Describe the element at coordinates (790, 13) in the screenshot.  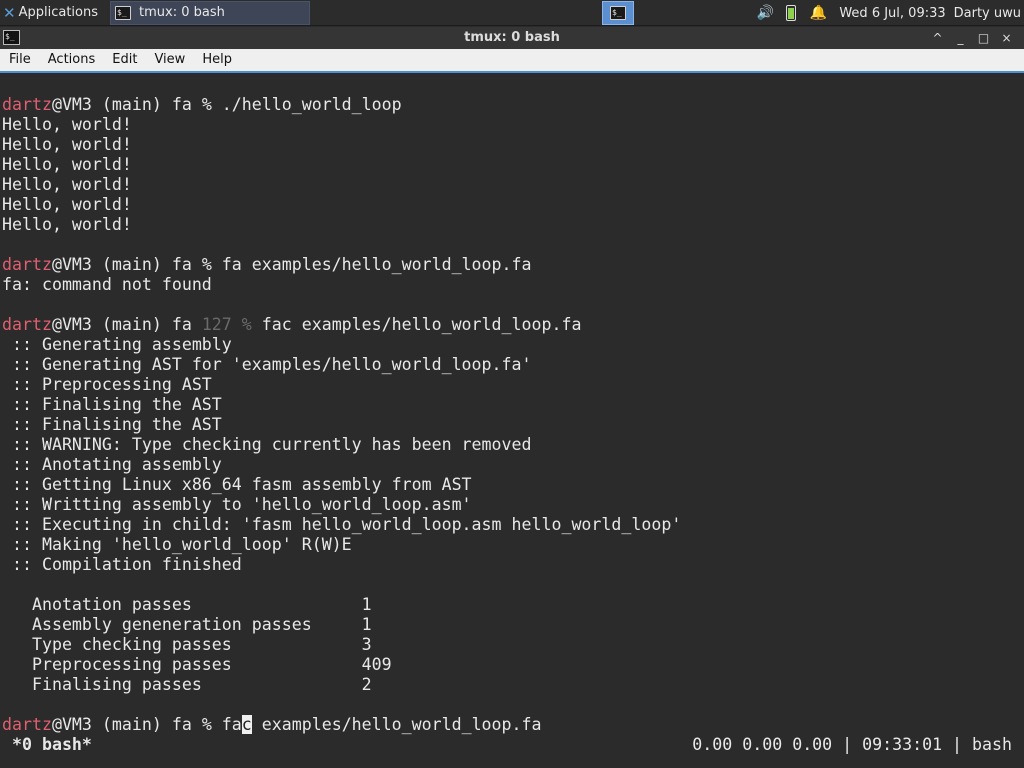
I see `battery-icon` at that location.